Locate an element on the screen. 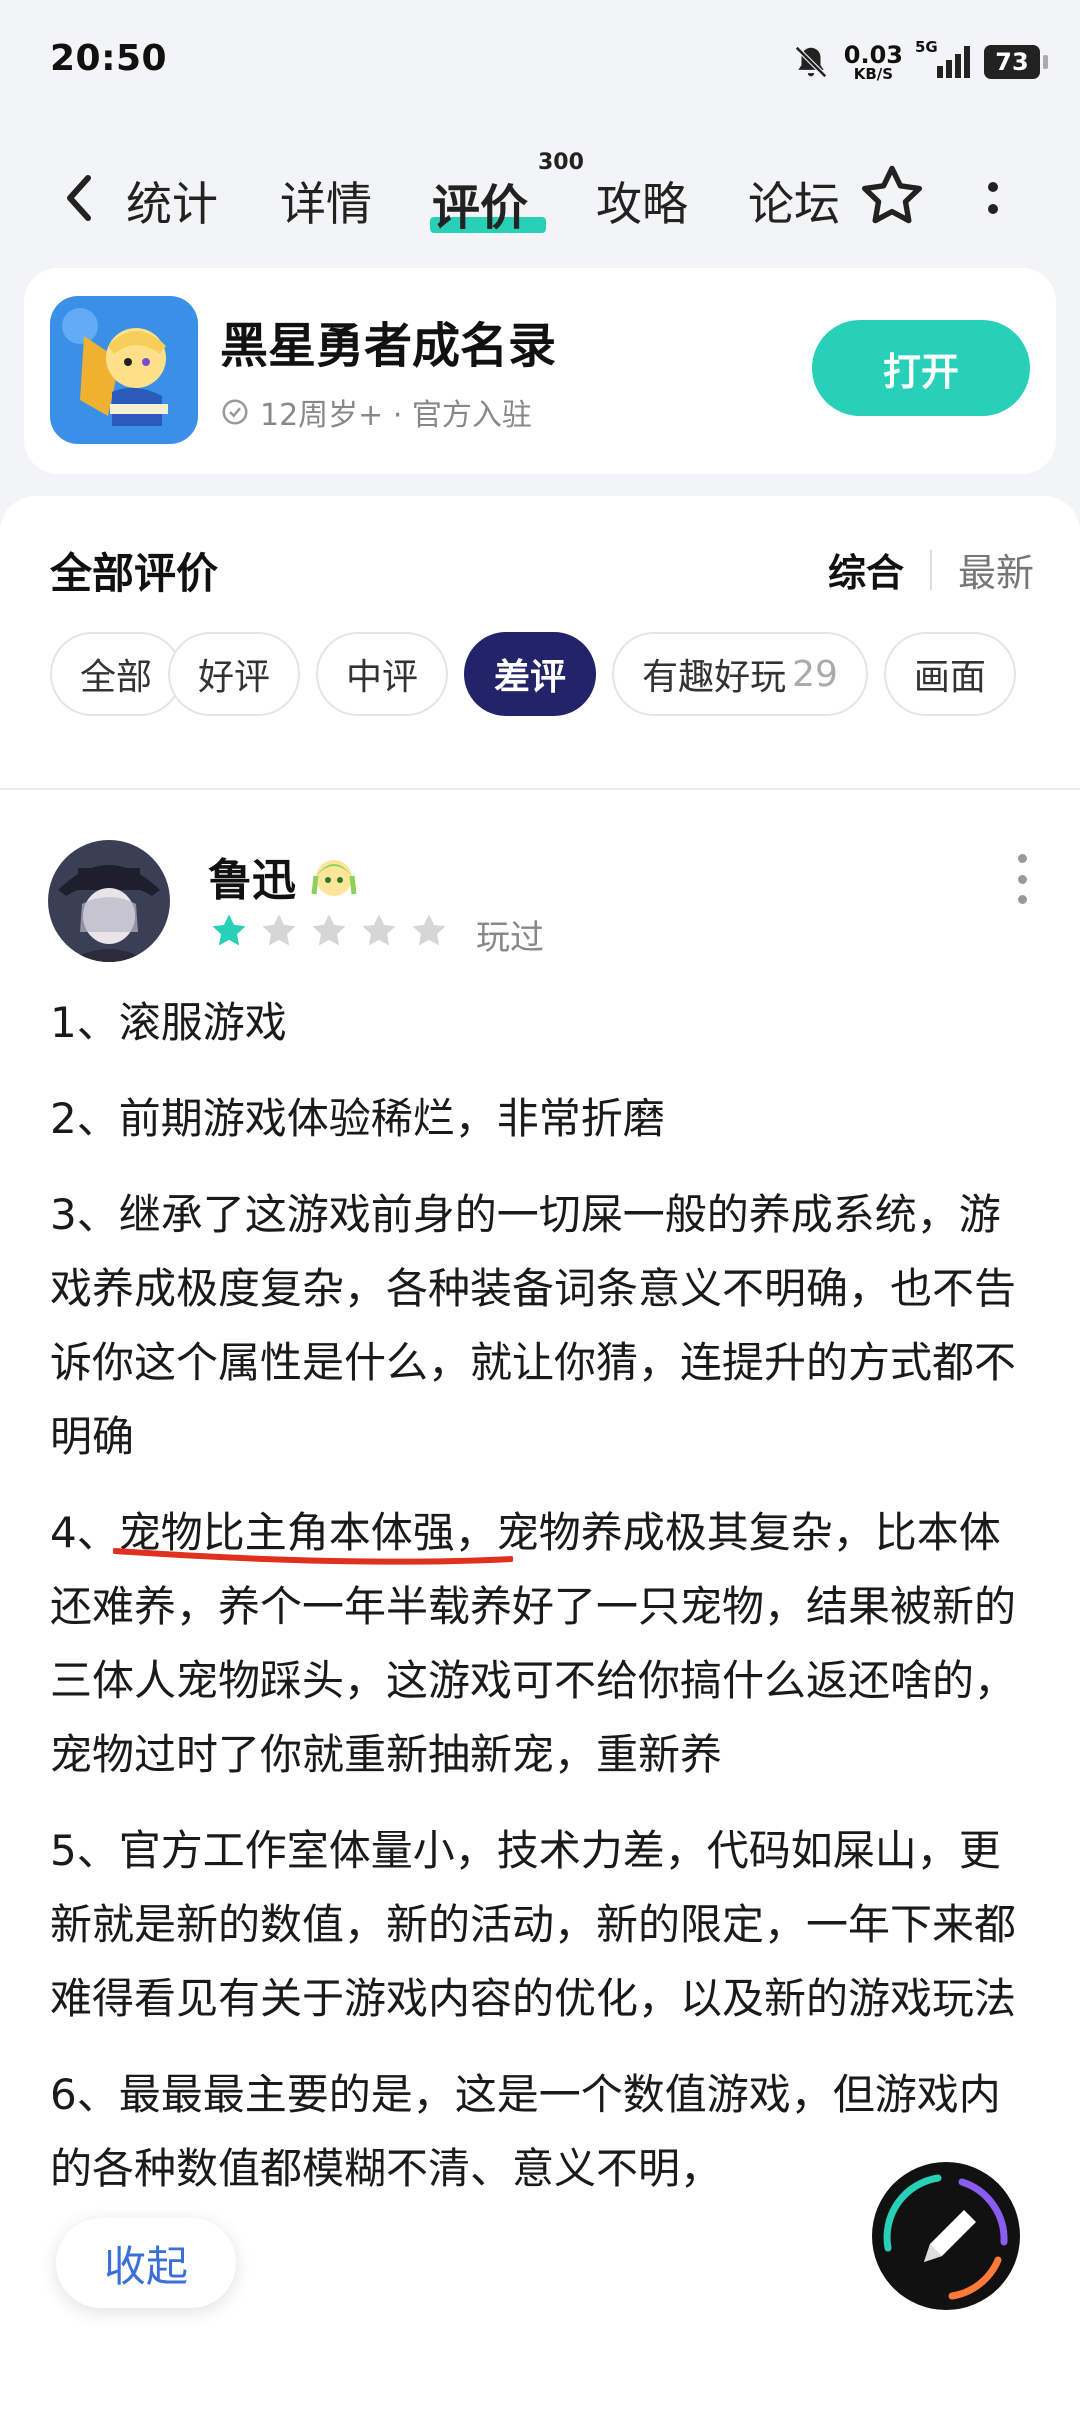 The height and width of the screenshot is (2414, 1080). user-badge-icon is located at coordinates (334, 878).